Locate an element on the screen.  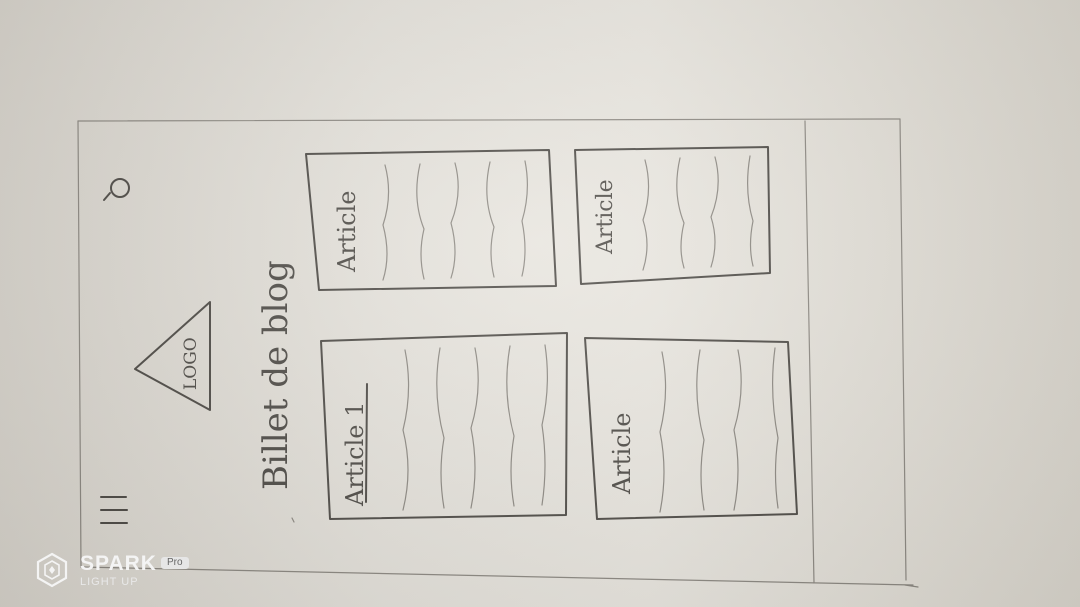
article-card-2: Article is located at coordinates (431, 220).